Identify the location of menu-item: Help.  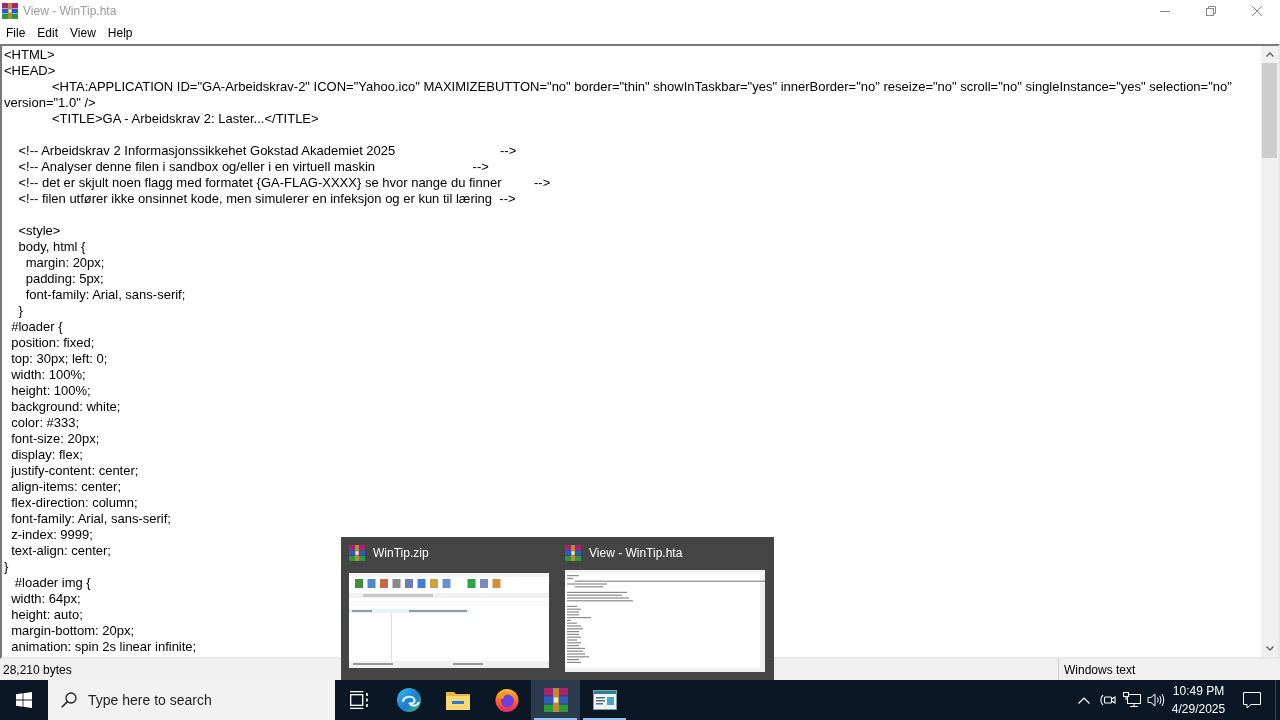
(120, 33).